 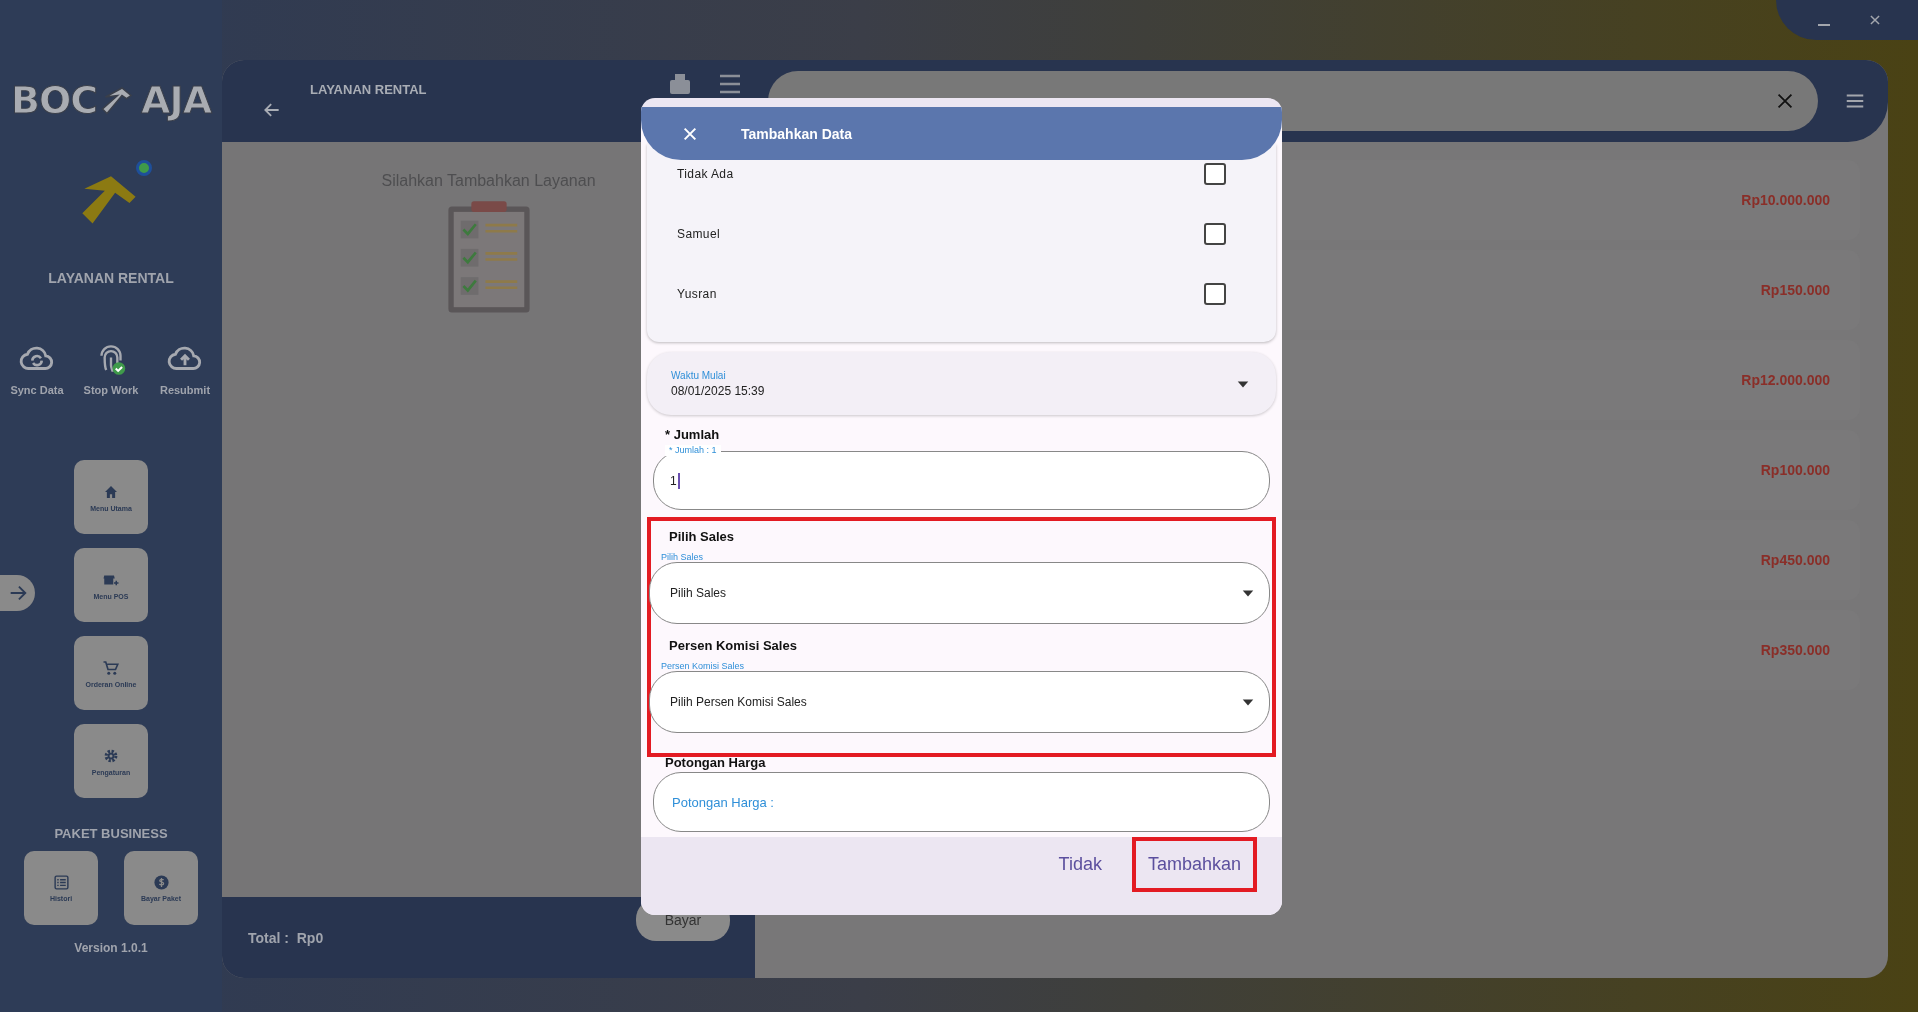 I want to click on discount-field: Potongan Harga :, so click(x=961, y=802).